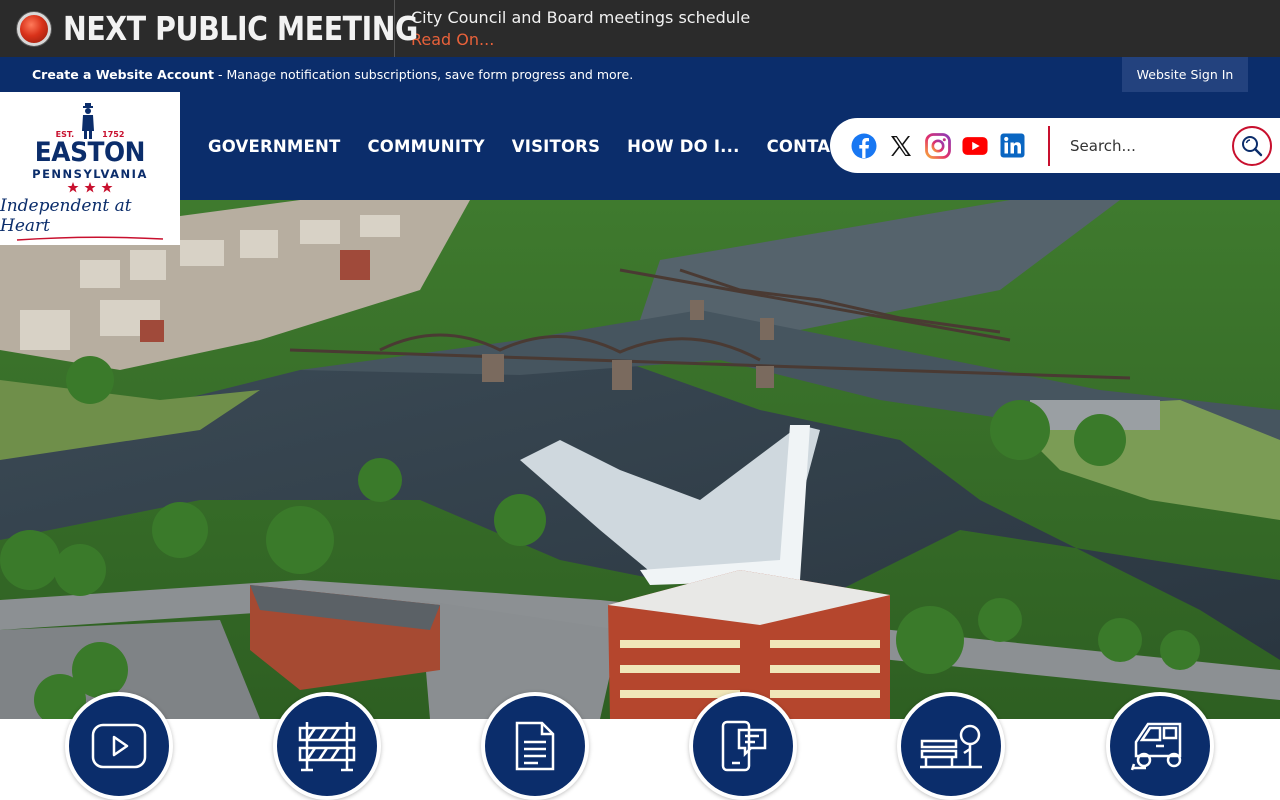 The height and width of the screenshot is (800, 1280). Describe the element at coordinates (425, 146) in the screenshot. I see `nav-item-community: COMMUNITY` at that location.